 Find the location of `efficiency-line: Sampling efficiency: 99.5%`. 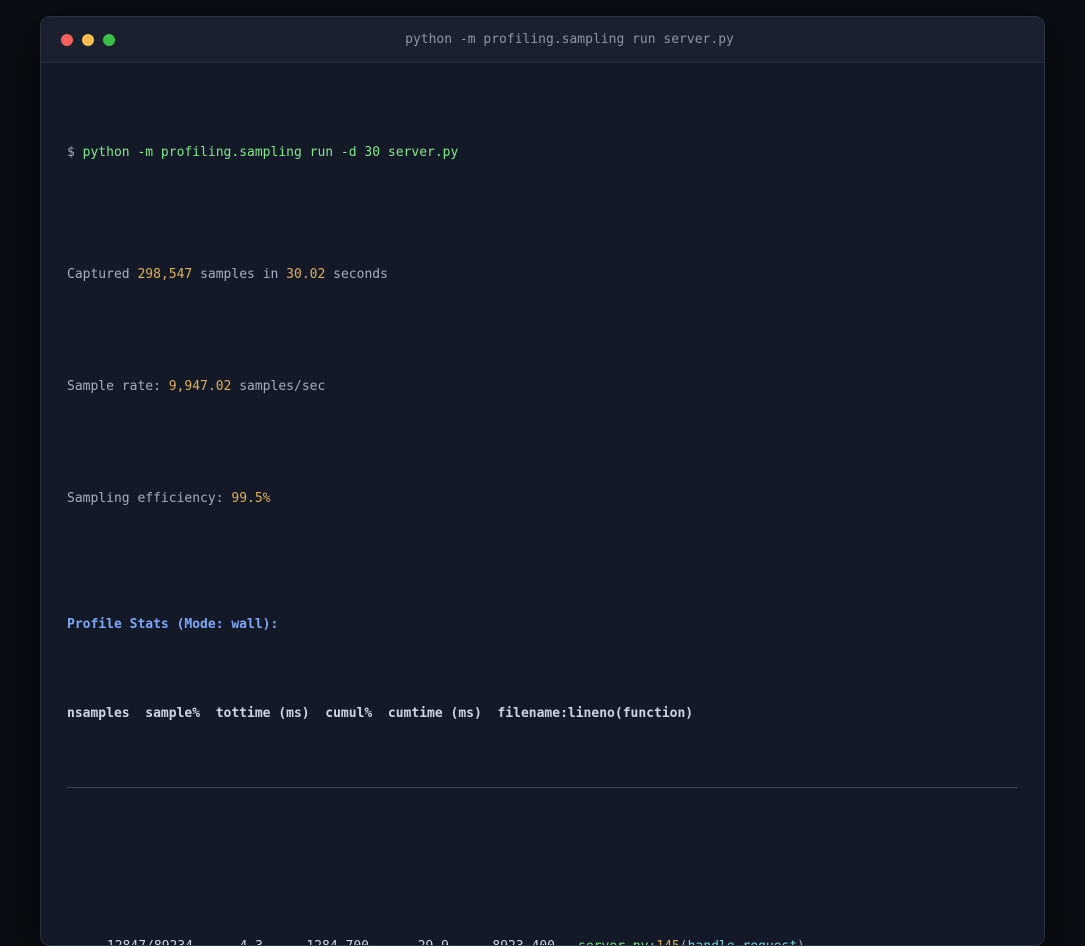

efficiency-line: Sampling efficiency: 99.5% is located at coordinates (542, 499).